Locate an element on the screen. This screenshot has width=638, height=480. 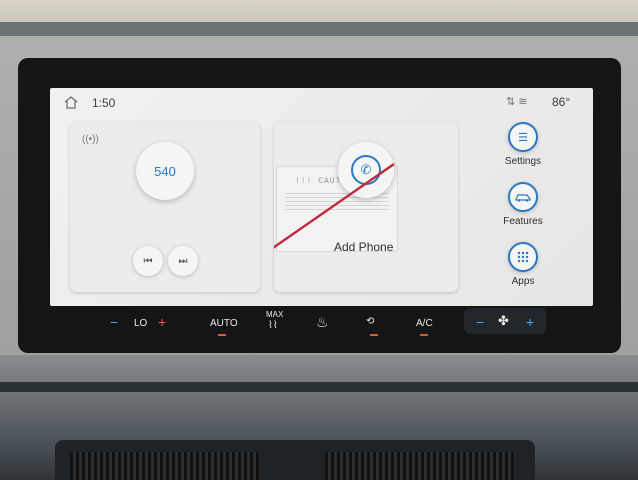
status-bar: 1:50 ⇅ ≋ 86° is located at coordinates (321, 102).